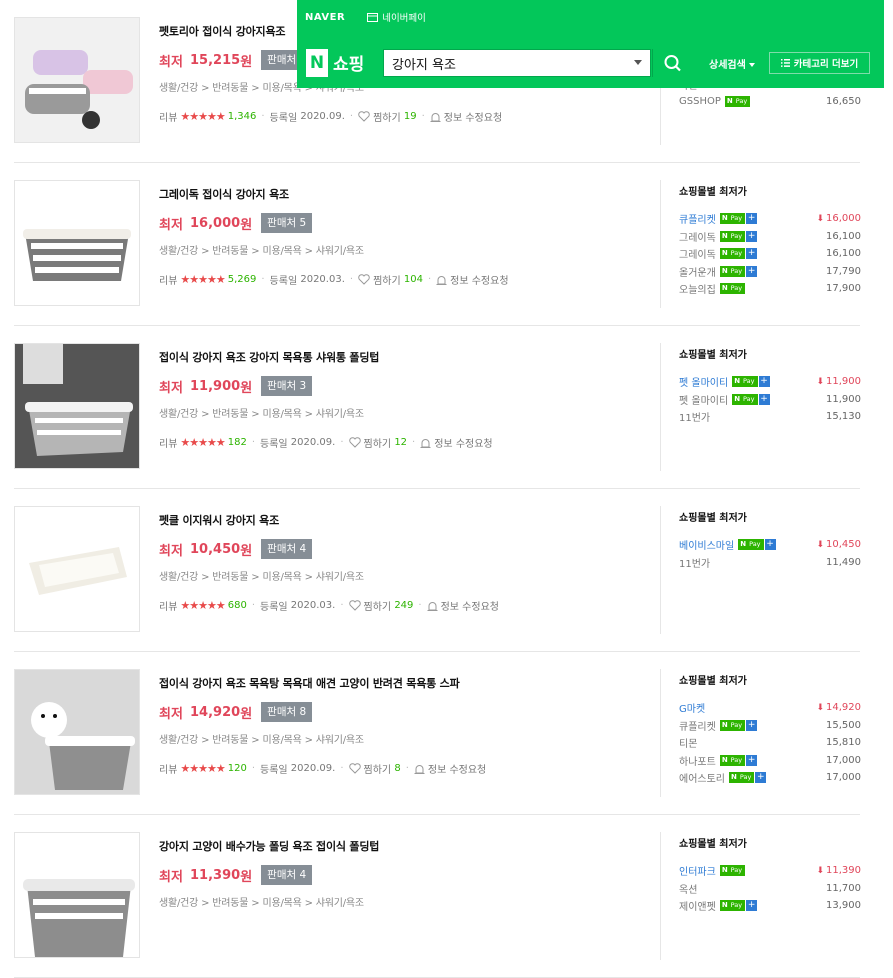 The width and height of the screenshot is (893, 978). Describe the element at coordinates (688, 888) in the screenshot. I see `mall-name: 옥션` at that location.